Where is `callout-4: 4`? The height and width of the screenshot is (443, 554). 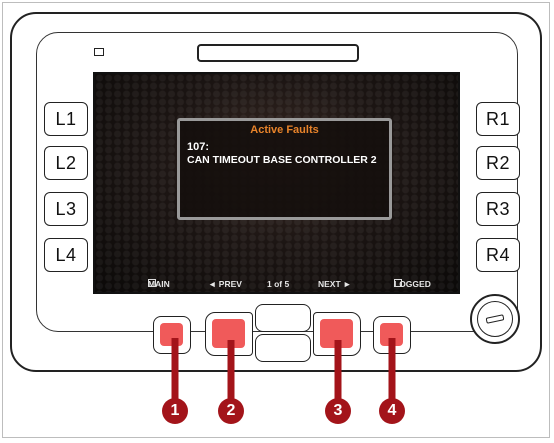
callout-4: 4 is located at coordinates (392, 411).